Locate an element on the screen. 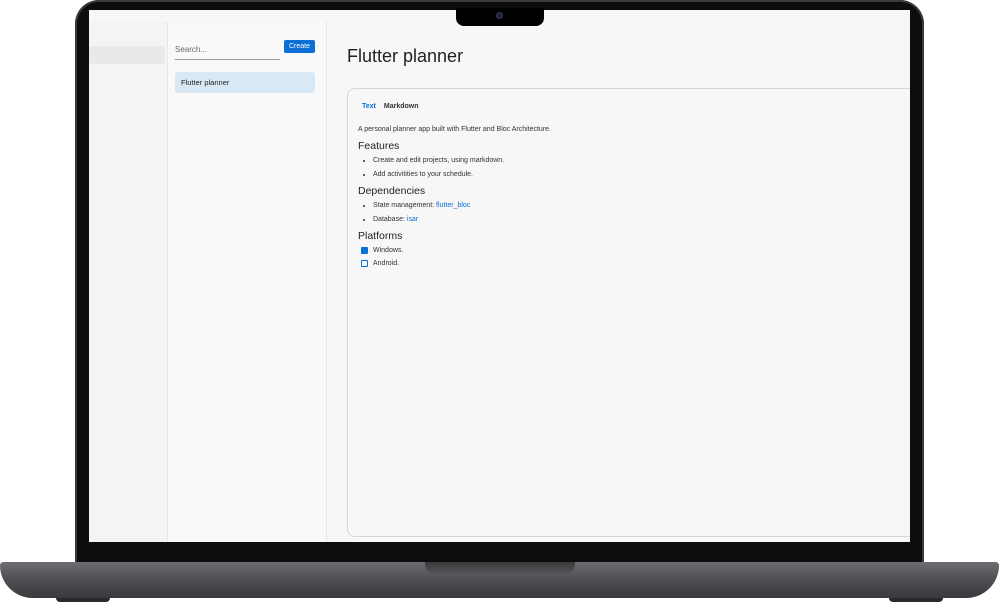 The image size is (999, 604). task-item: Windows. is located at coordinates (629, 250).